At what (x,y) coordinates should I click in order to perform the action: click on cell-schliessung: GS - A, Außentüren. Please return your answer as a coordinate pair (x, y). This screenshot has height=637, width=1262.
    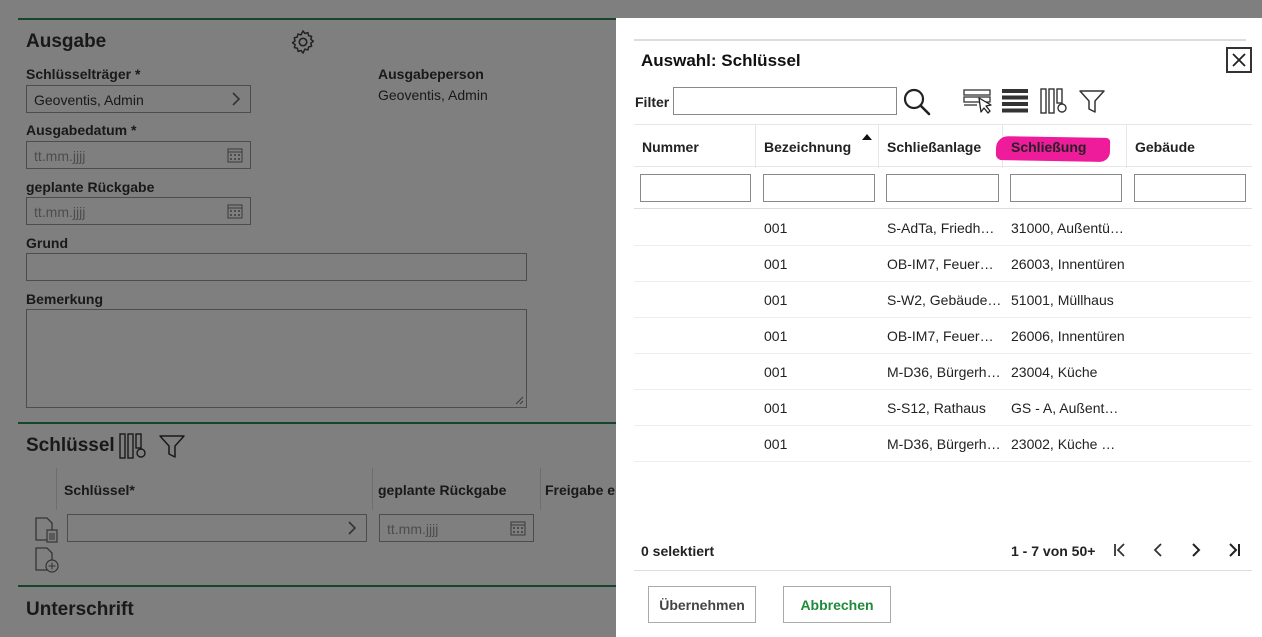
    Looking at the image, I should click on (1068, 408).